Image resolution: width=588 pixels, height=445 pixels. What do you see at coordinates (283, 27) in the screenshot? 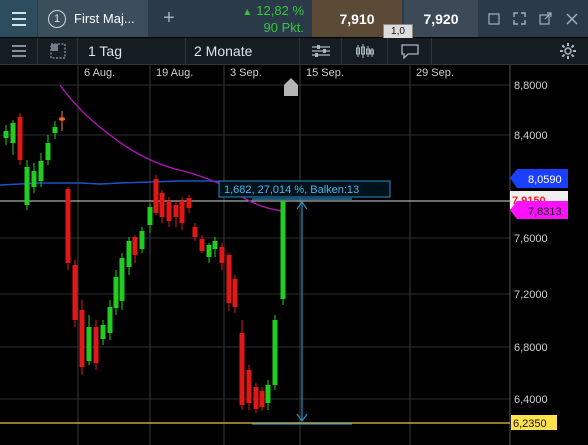
I see `change-points: 90 Pkt.` at bounding box center [283, 27].